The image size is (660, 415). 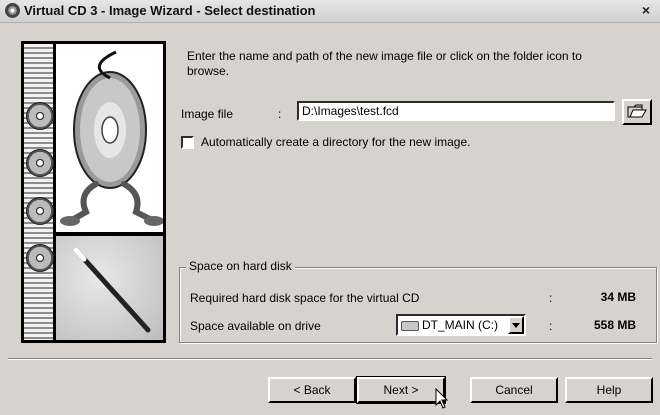 I want to click on next-button: Next >, so click(x=401, y=390).